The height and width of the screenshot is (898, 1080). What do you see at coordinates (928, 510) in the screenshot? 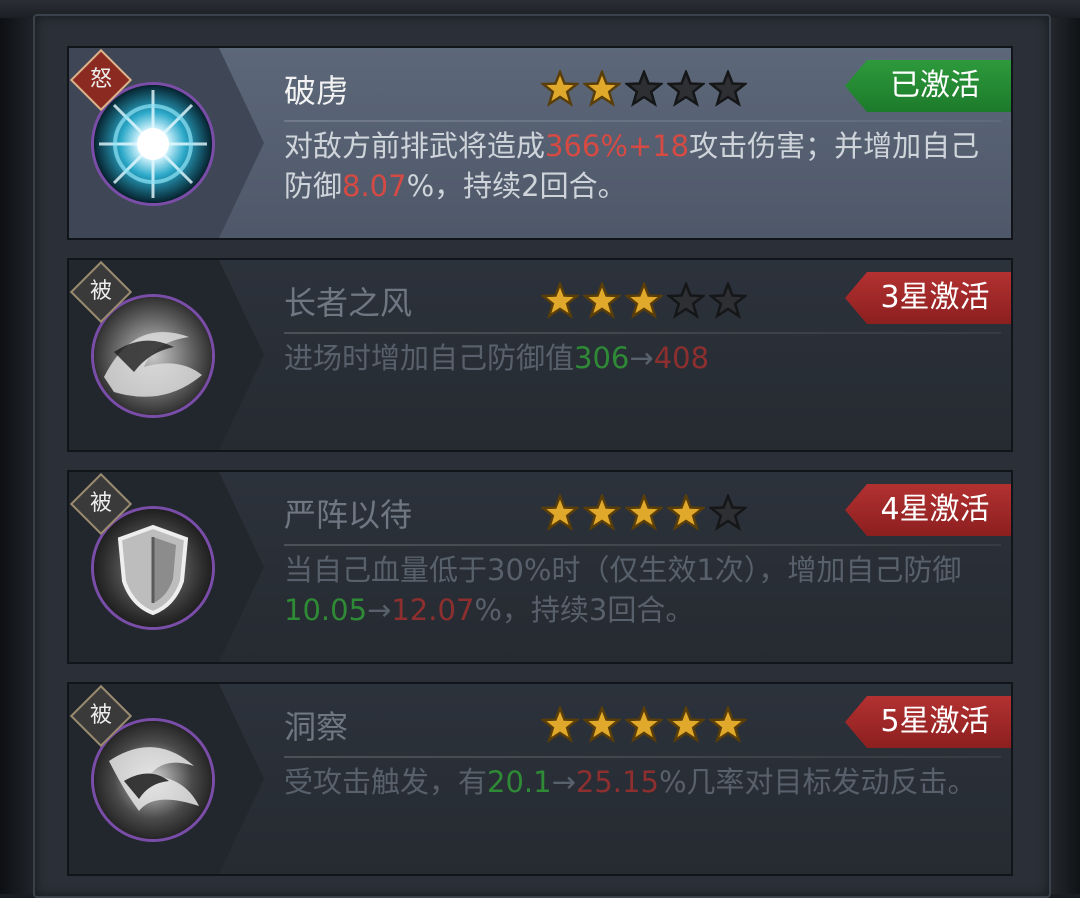
I see `activation-status-tag: 4星激活` at bounding box center [928, 510].